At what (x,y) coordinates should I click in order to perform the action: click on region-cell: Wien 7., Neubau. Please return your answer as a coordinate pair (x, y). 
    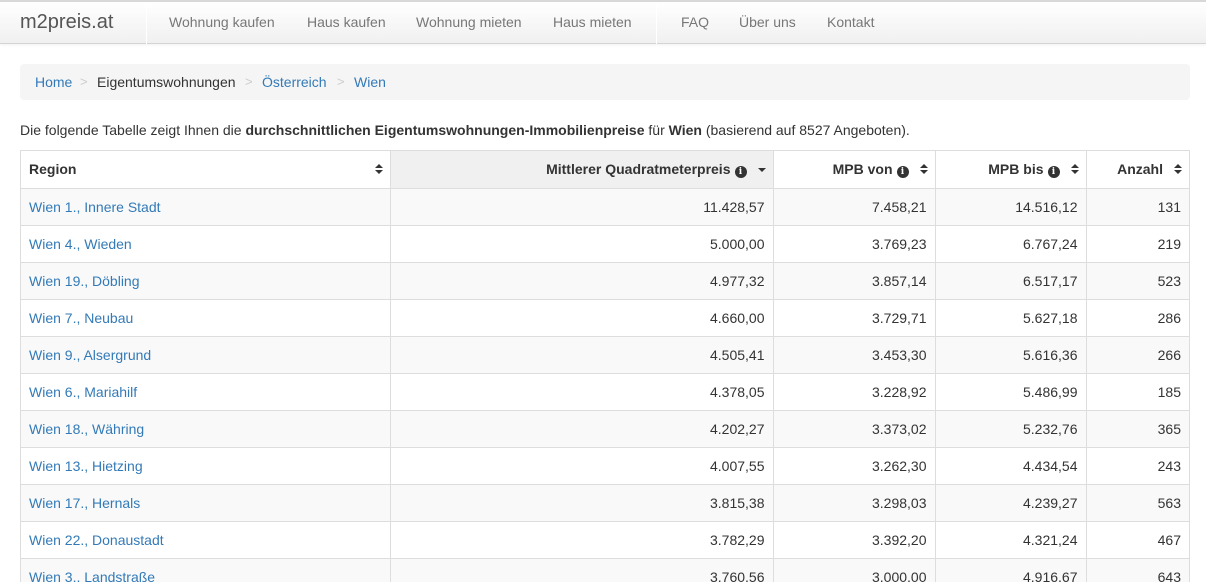
    Looking at the image, I should click on (206, 317).